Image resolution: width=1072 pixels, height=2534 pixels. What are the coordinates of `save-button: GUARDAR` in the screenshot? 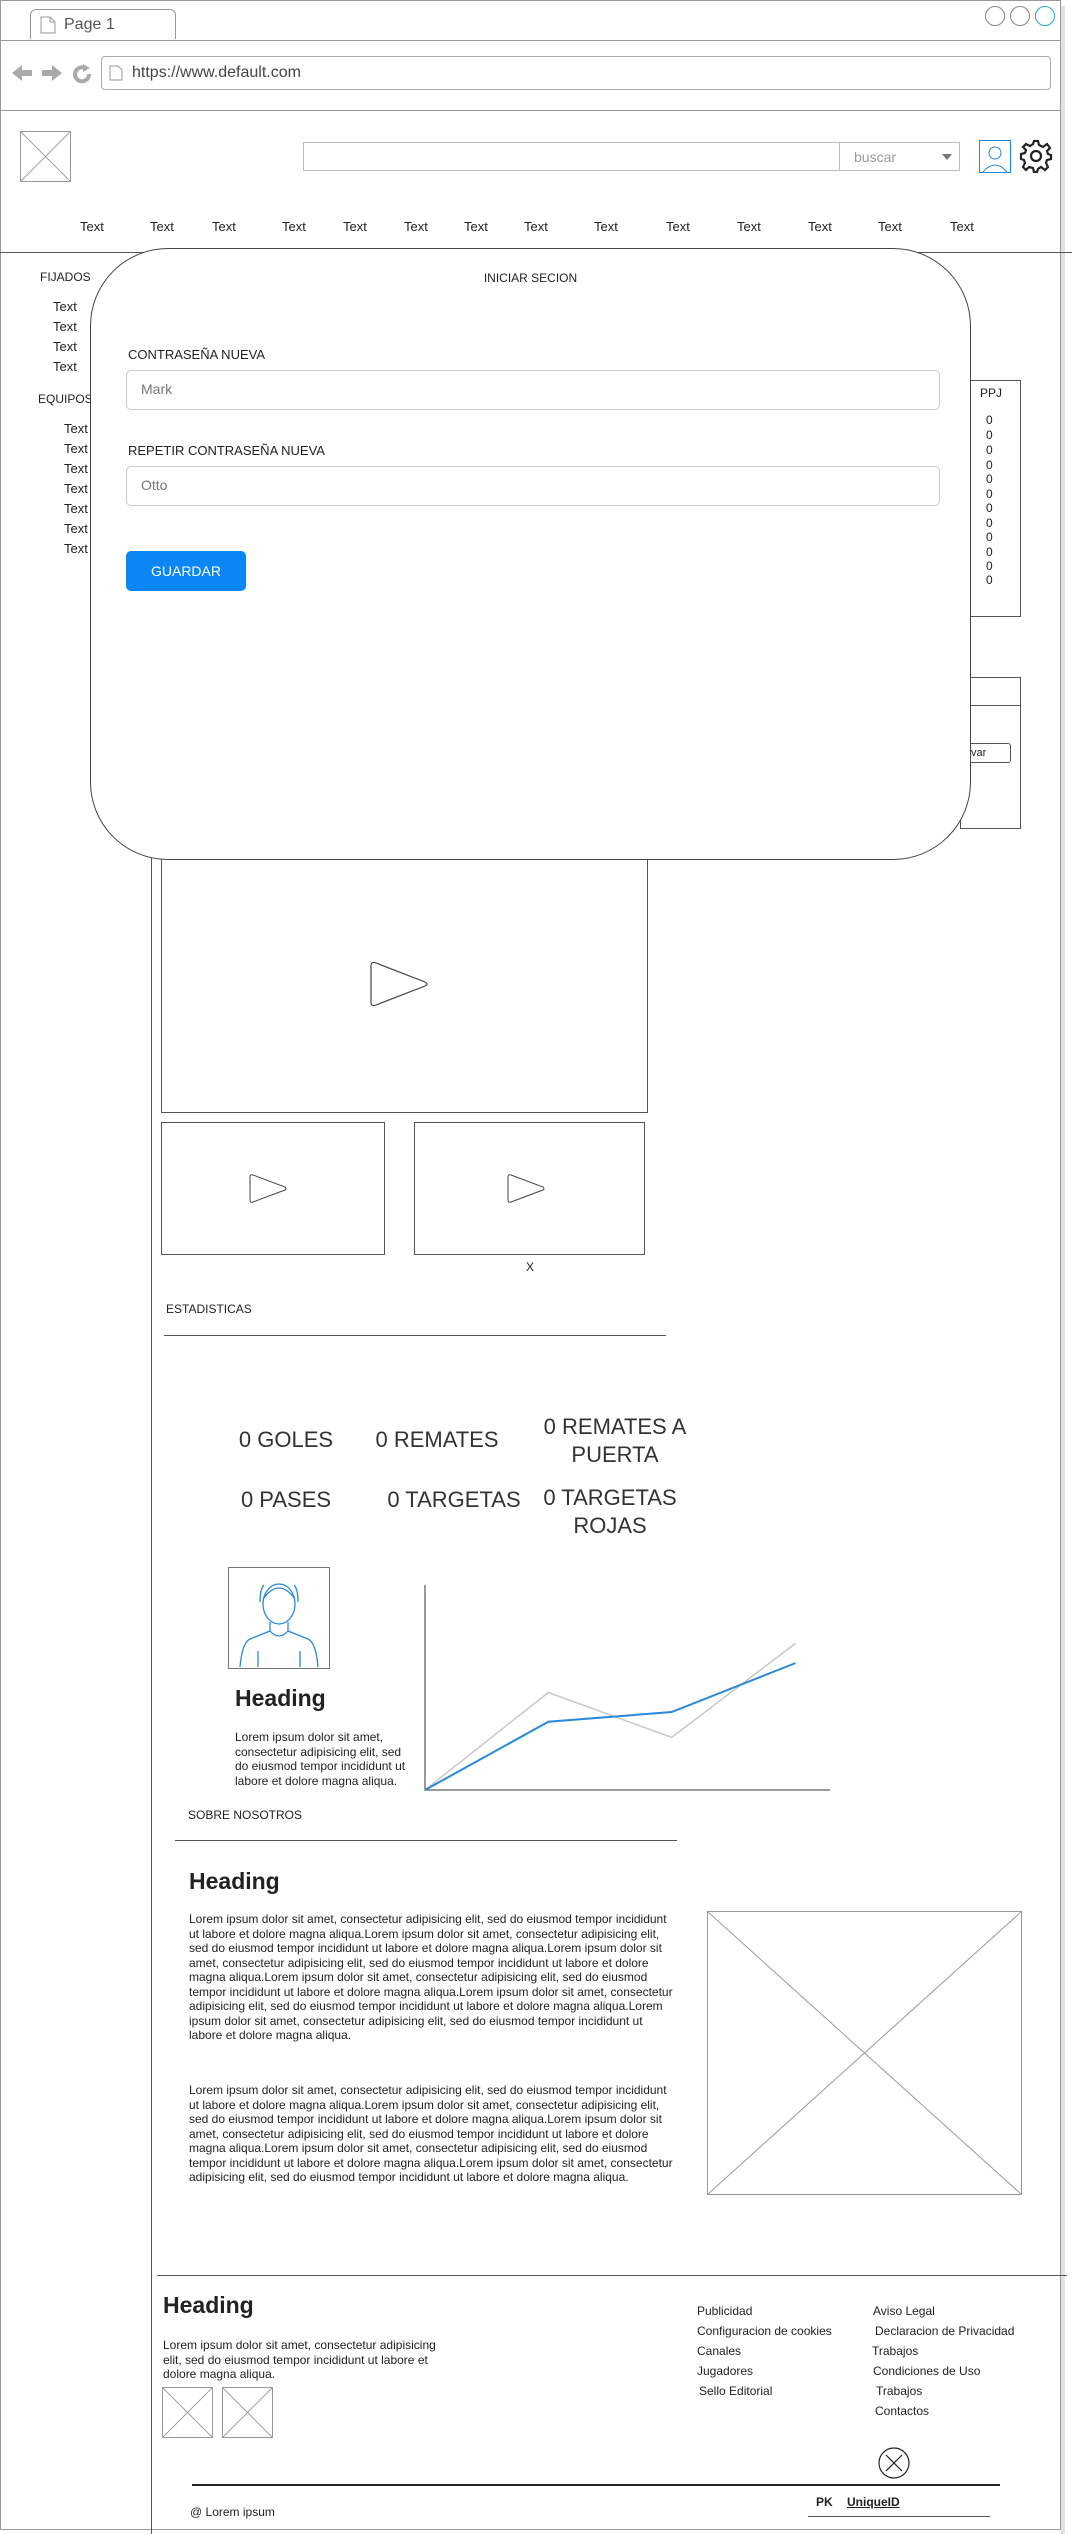 It's located at (186, 571).